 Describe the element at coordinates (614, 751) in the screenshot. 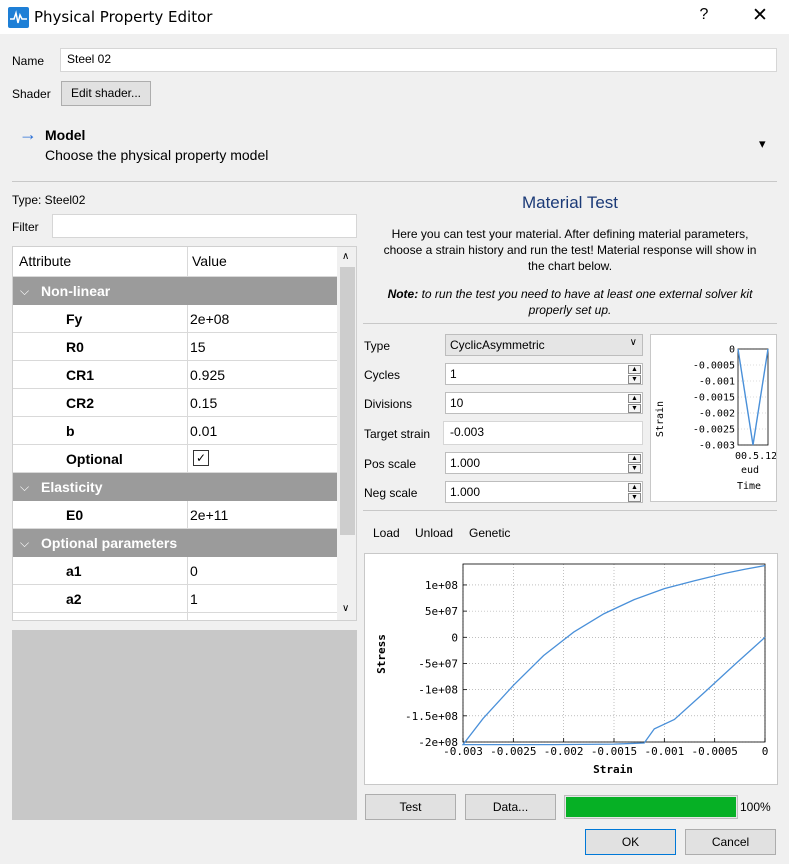

I see `x-tick-label: -0.0015` at that location.